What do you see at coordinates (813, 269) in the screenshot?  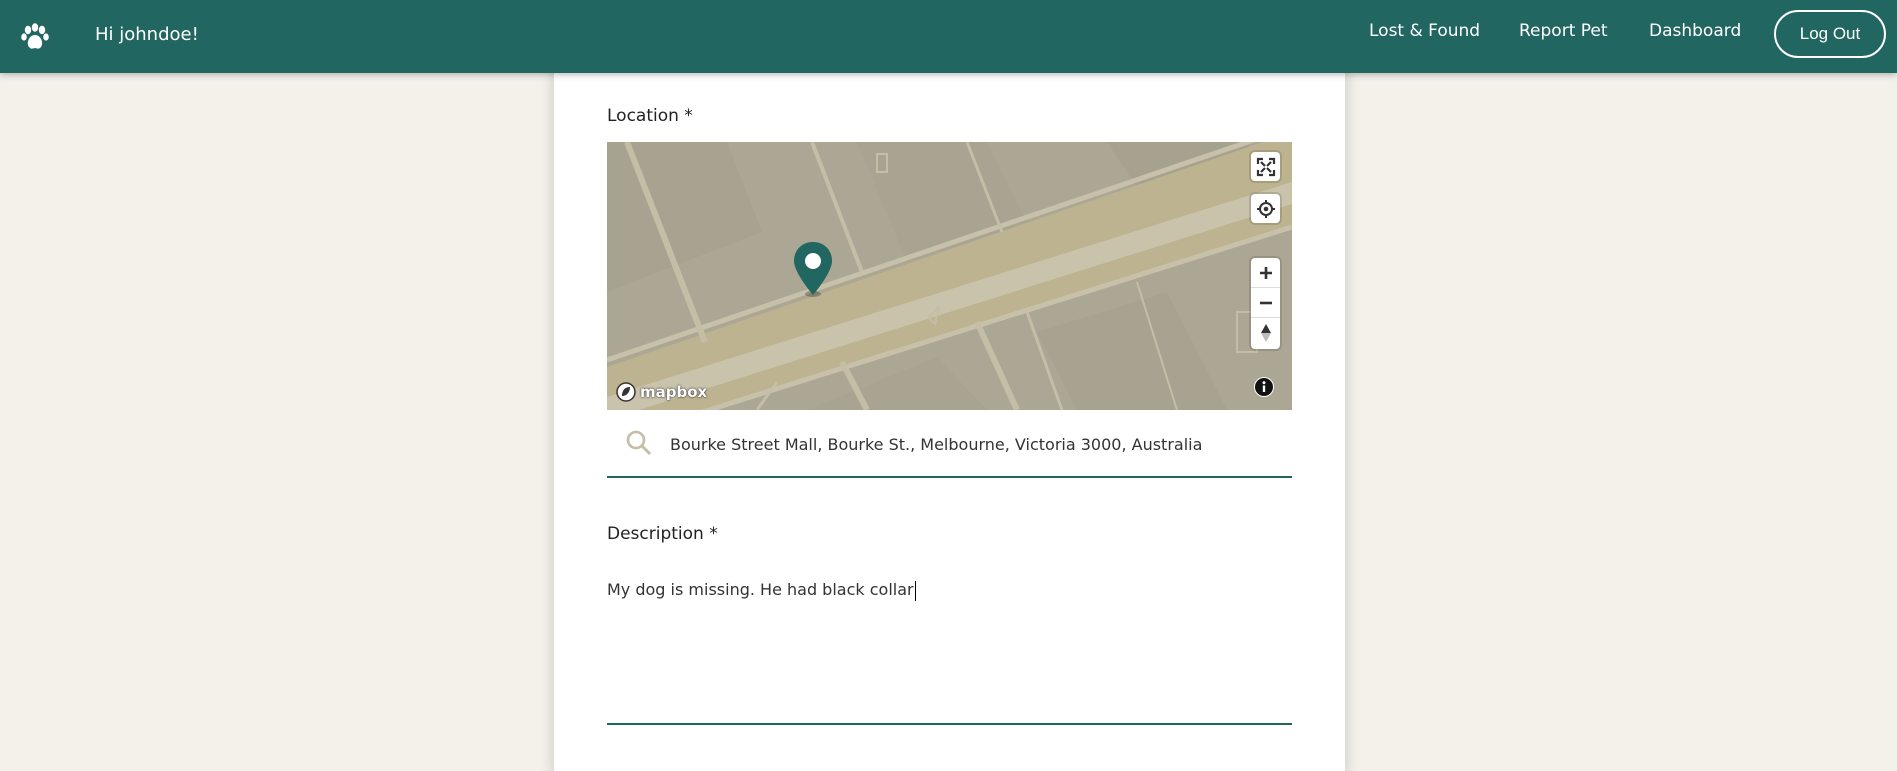 I see `location-marker-icon` at bounding box center [813, 269].